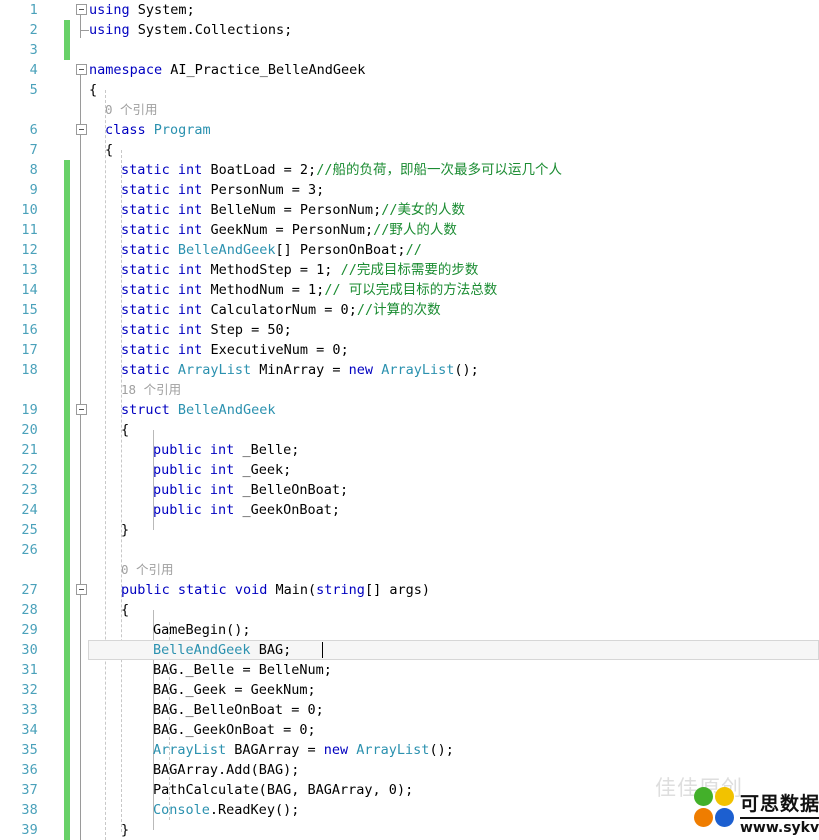  I want to click on code-line: public int _Belle;, so click(226, 450).